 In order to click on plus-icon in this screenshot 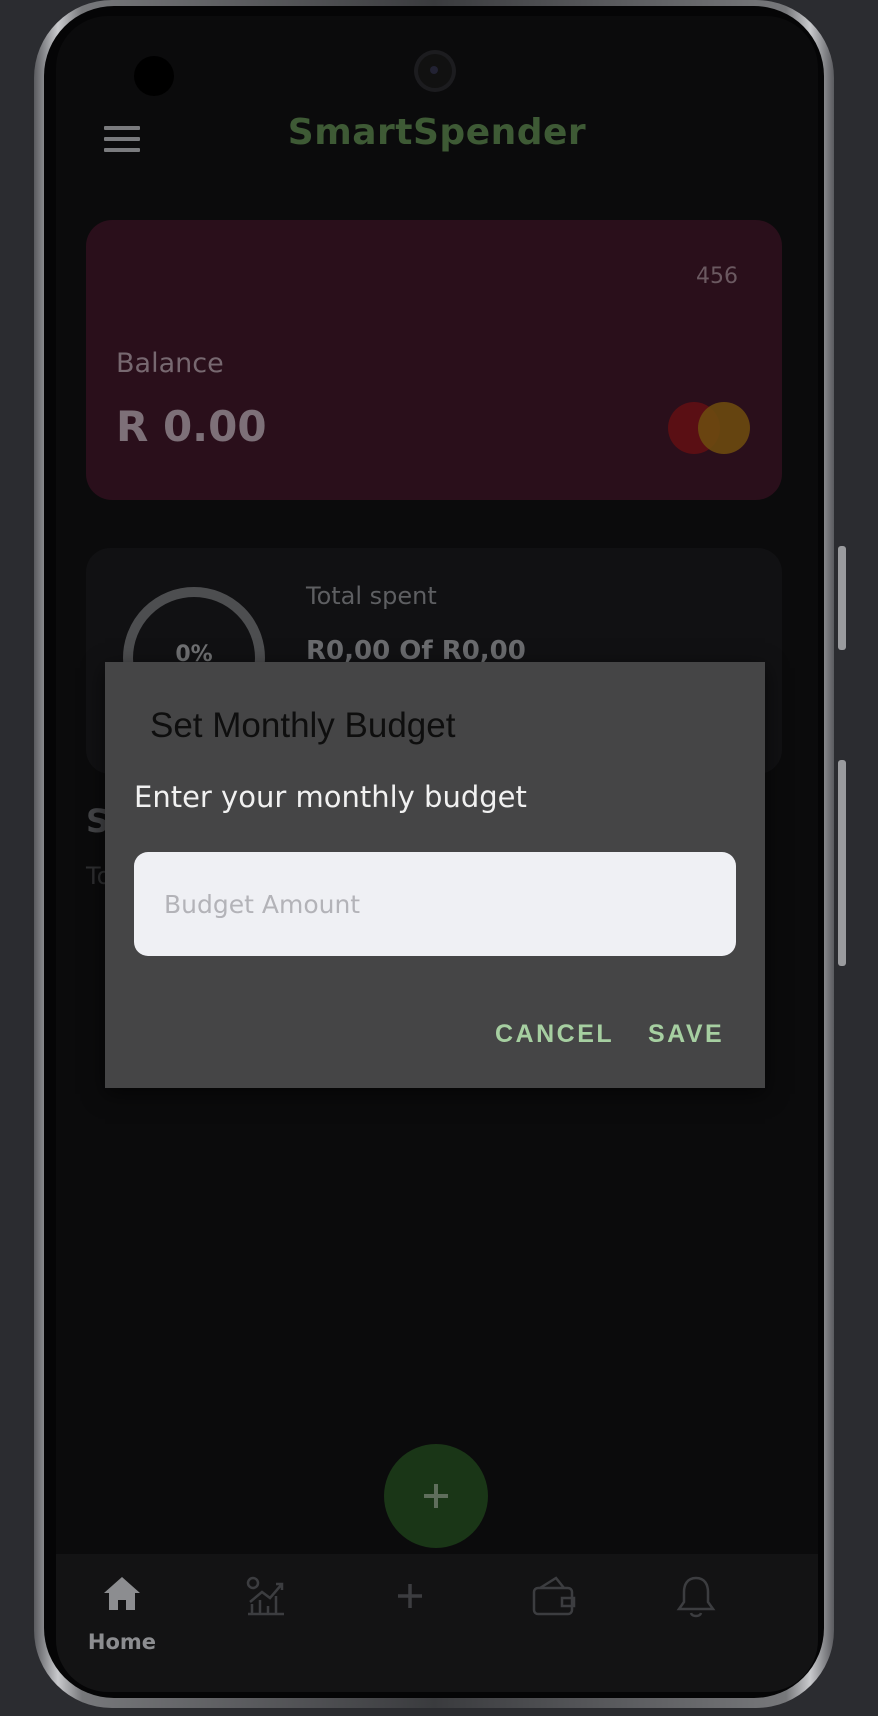, I will do `click(410, 1596)`.